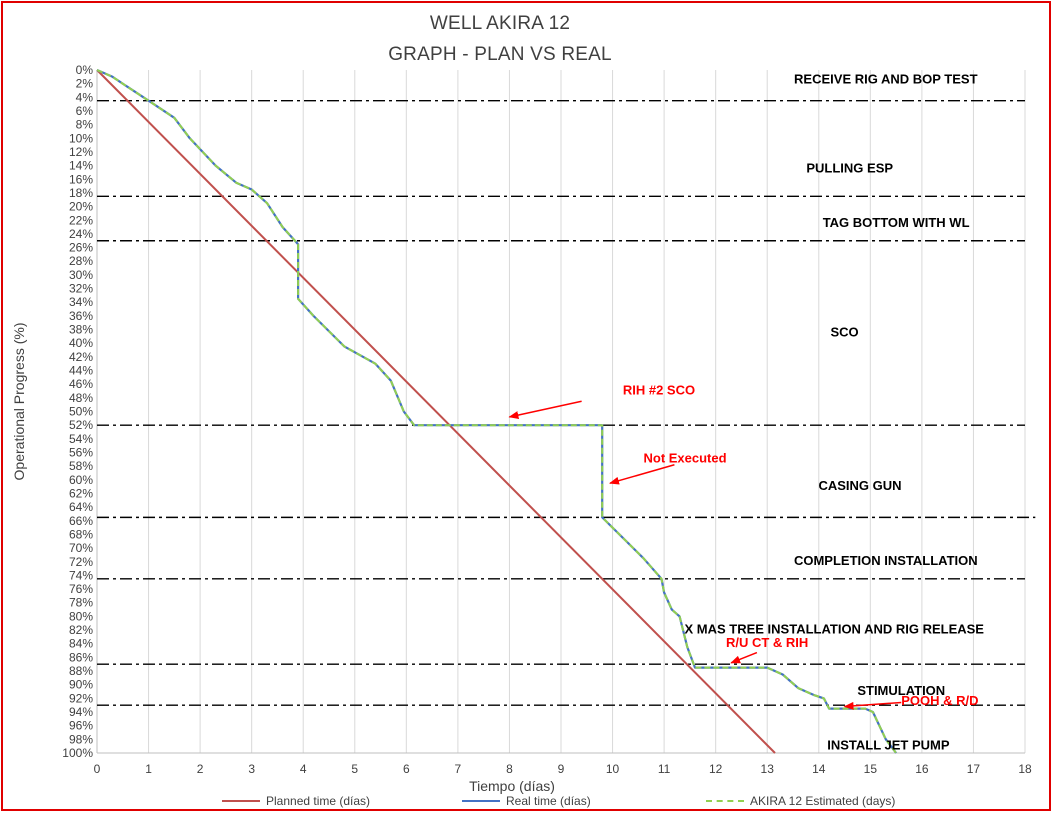 The image size is (1056, 816). What do you see at coordinates (318, 801) in the screenshot?
I see `legend-label-planned: Planned time (días)` at bounding box center [318, 801].